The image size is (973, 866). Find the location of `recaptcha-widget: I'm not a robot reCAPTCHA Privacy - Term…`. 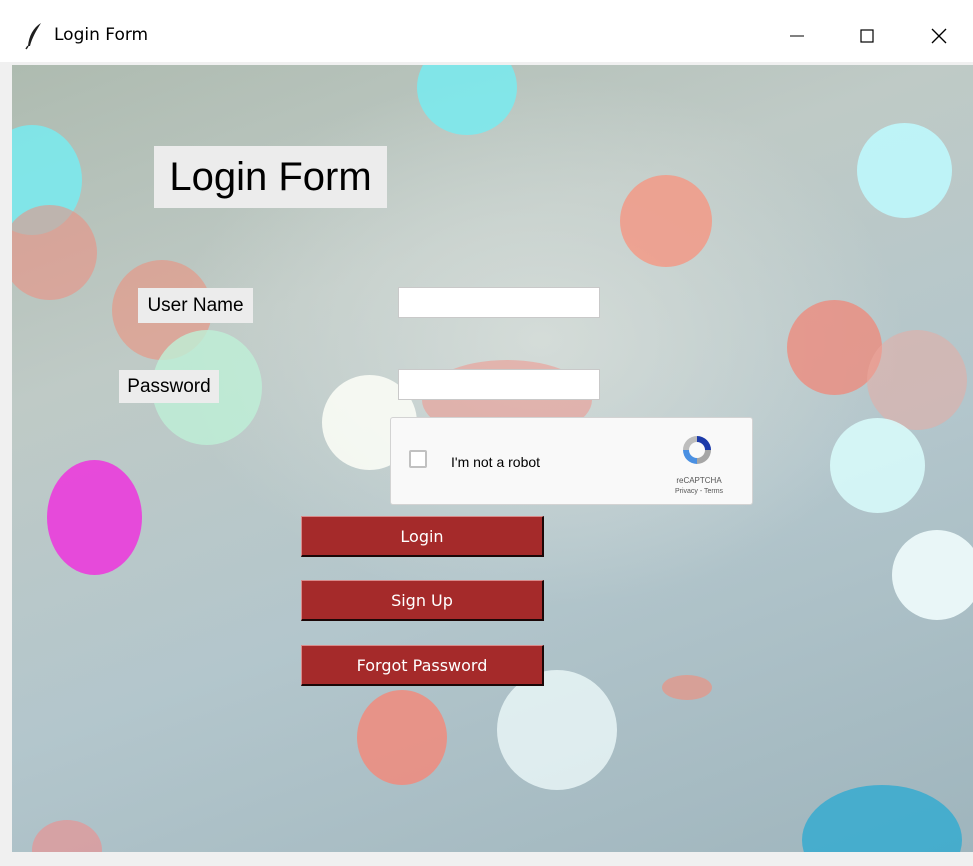

recaptcha-widget: I'm not a robot reCAPTCHA Privacy - Term… is located at coordinates (571, 461).